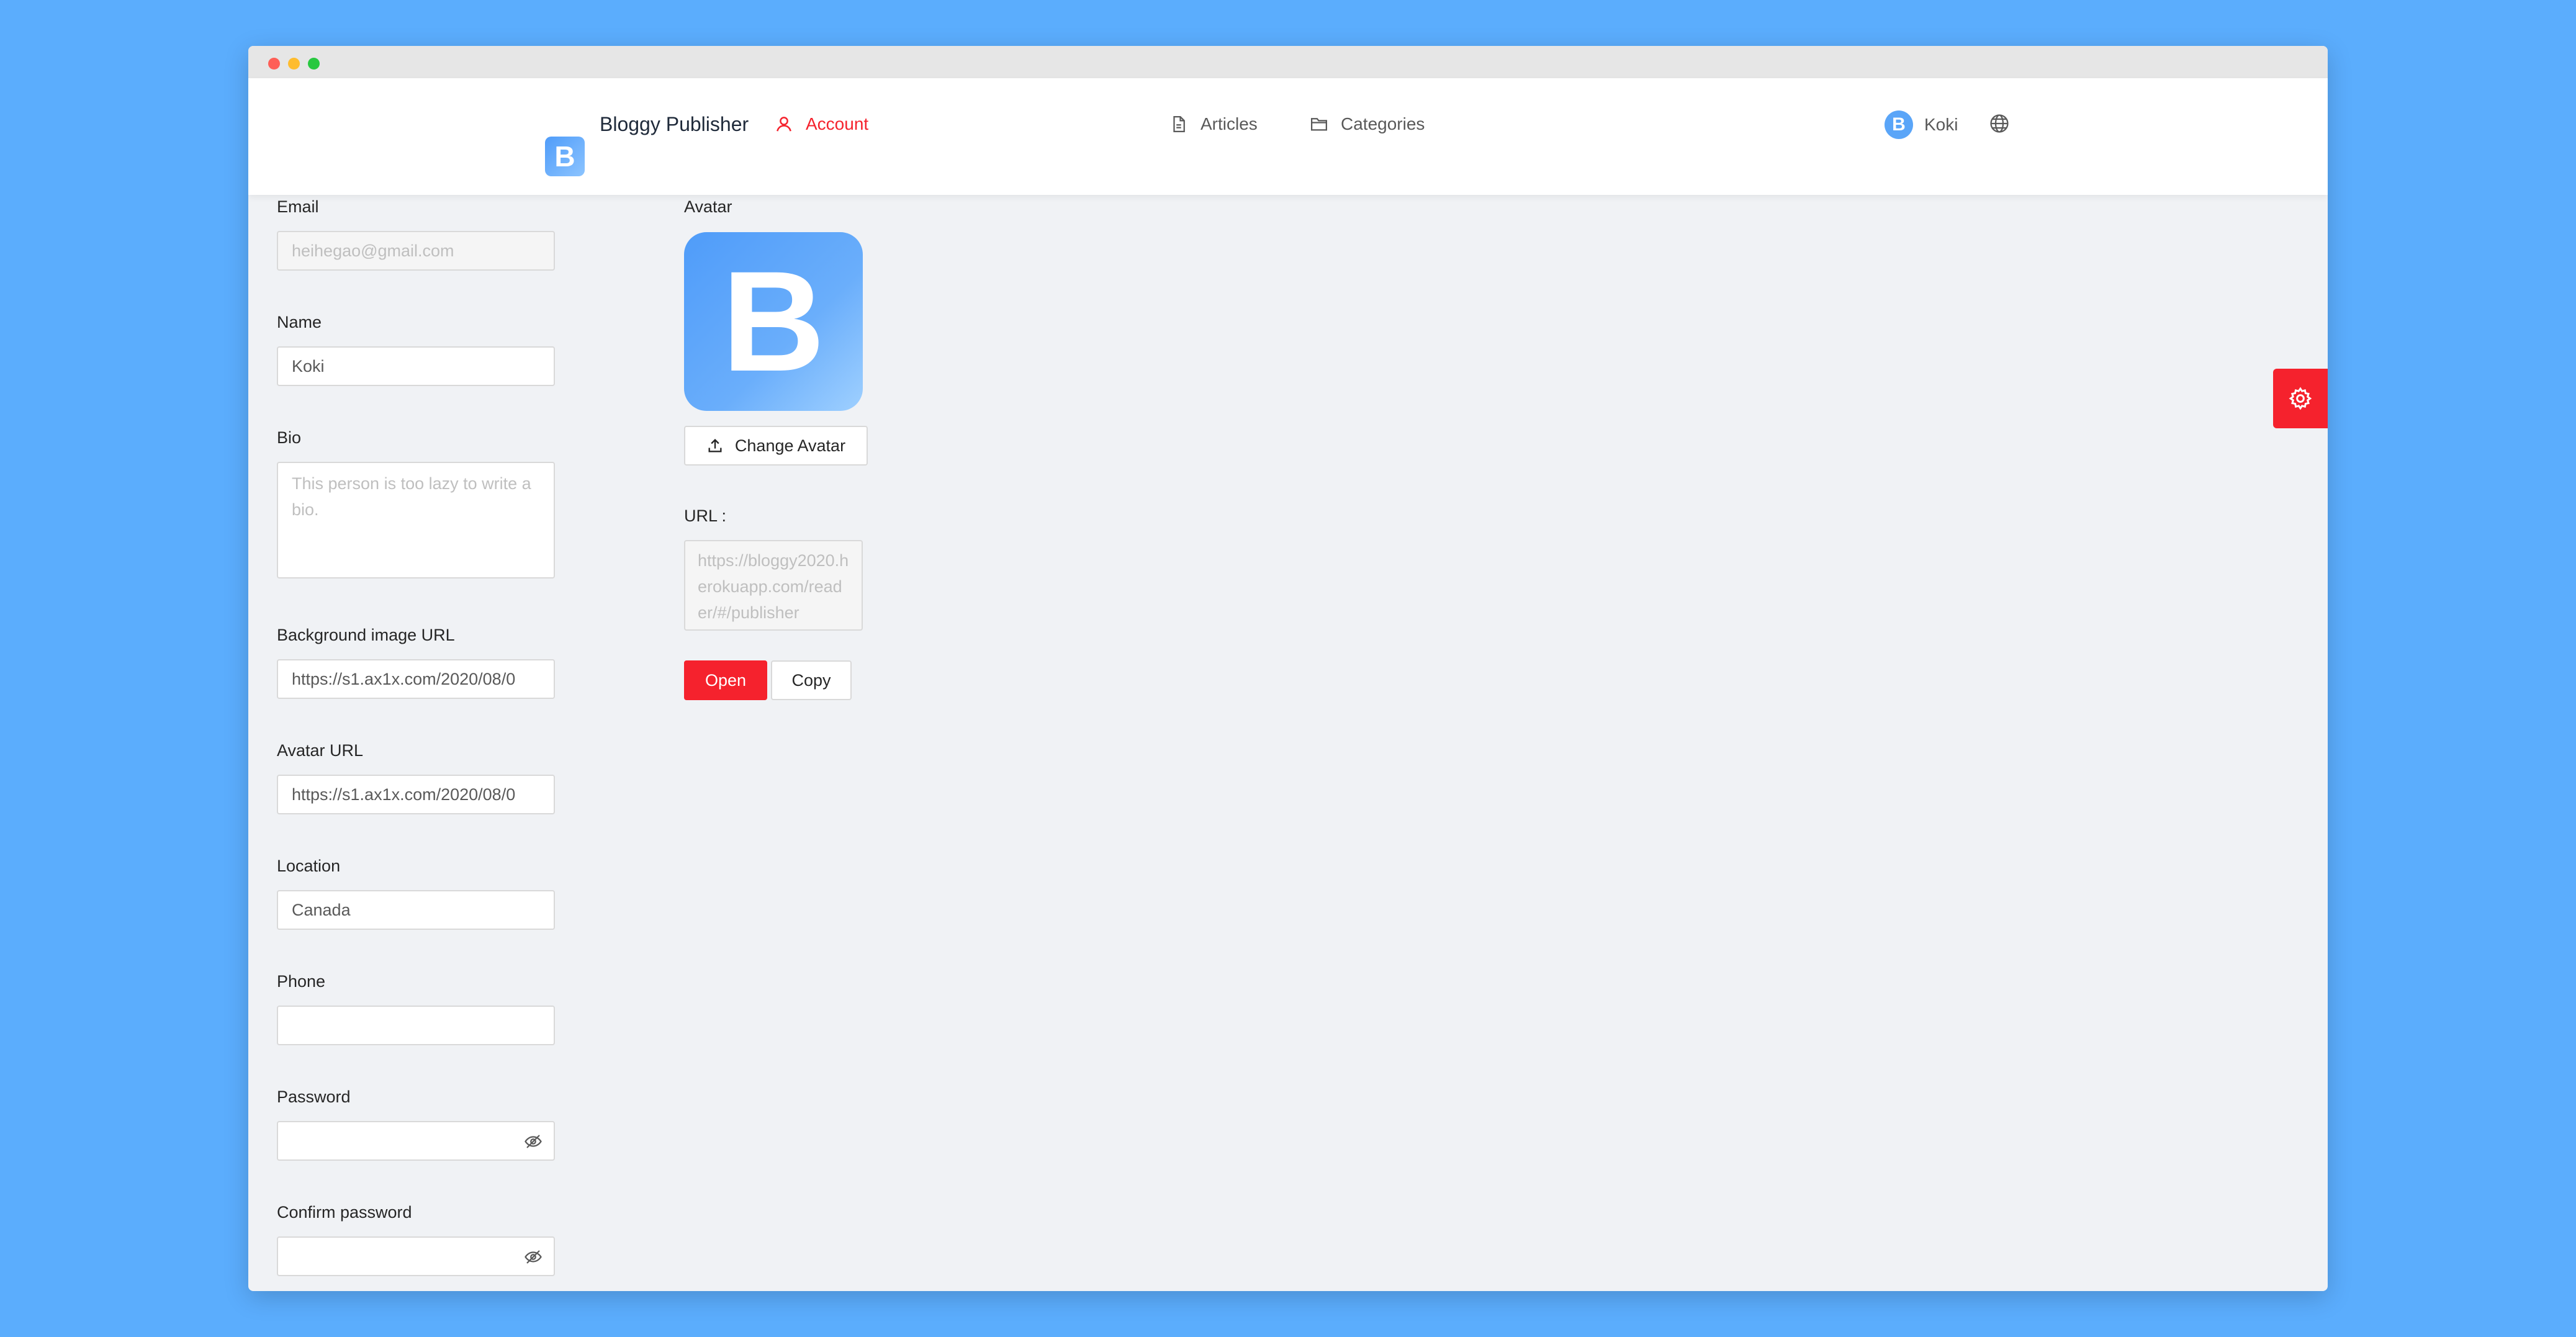 The height and width of the screenshot is (1337, 2576). Describe the element at coordinates (314, 1096) in the screenshot. I see `password-label: Password` at that location.